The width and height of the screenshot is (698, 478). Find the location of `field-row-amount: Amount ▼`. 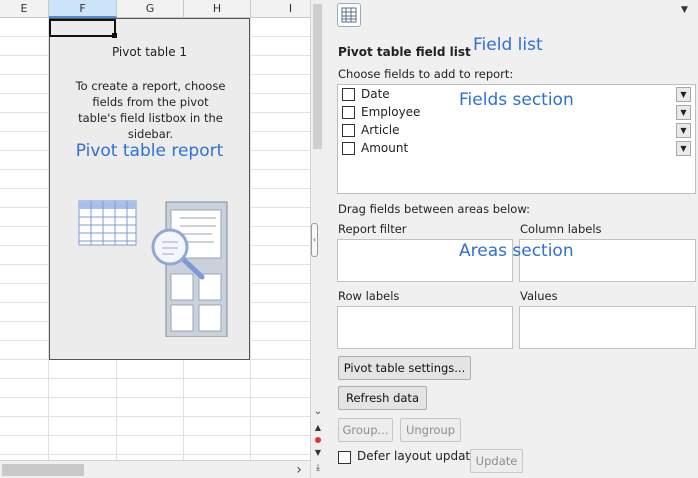

field-row-amount: Amount ▼ is located at coordinates (516, 149).